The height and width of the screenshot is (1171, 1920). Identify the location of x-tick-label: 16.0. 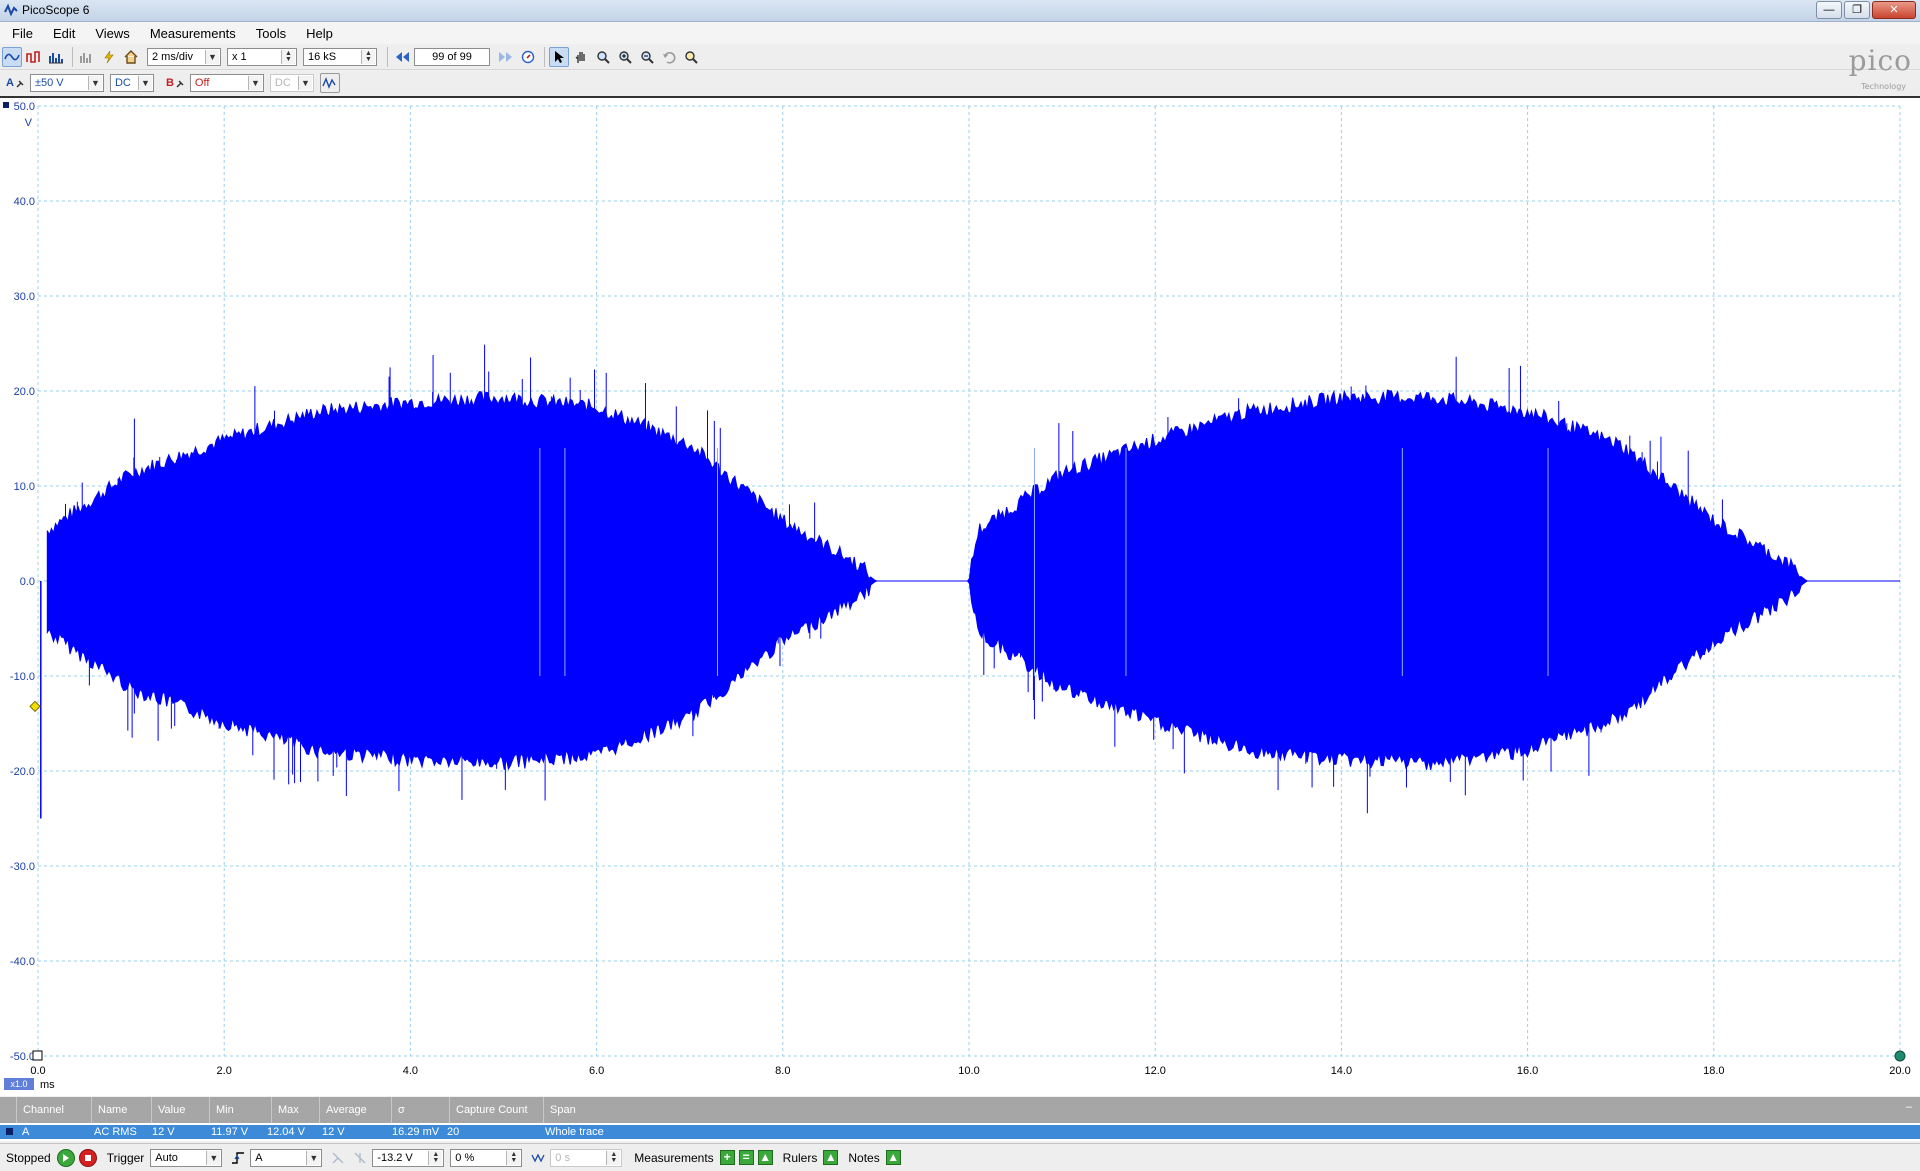
(1527, 1071).